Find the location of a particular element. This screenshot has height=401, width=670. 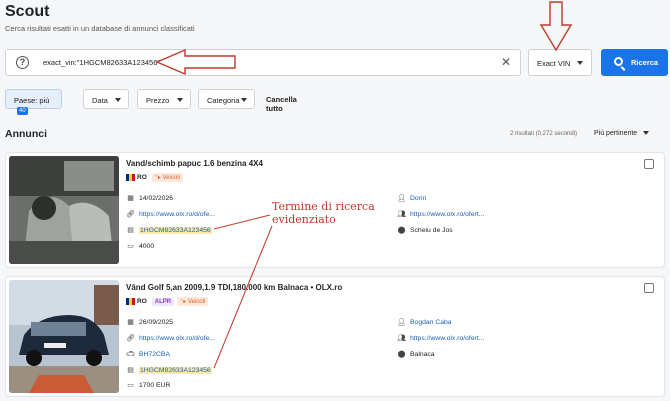

results-meta: 2 risultati (0.272 secondi) is located at coordinates (544, 134).